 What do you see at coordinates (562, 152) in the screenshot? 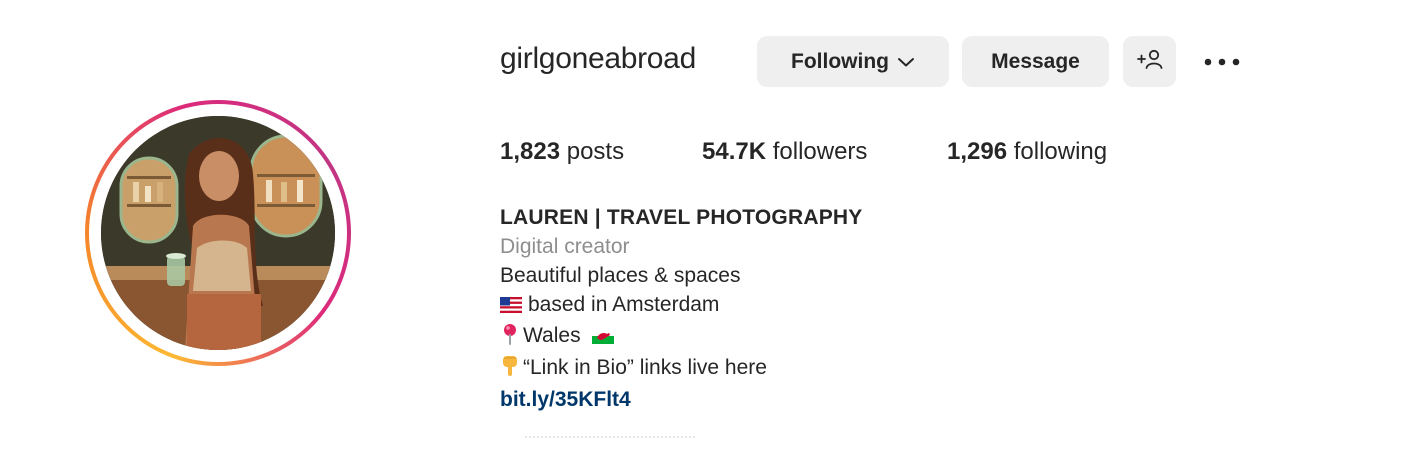
I see `posts-stat: 1,823 posts` at bounding box center [562, 152].